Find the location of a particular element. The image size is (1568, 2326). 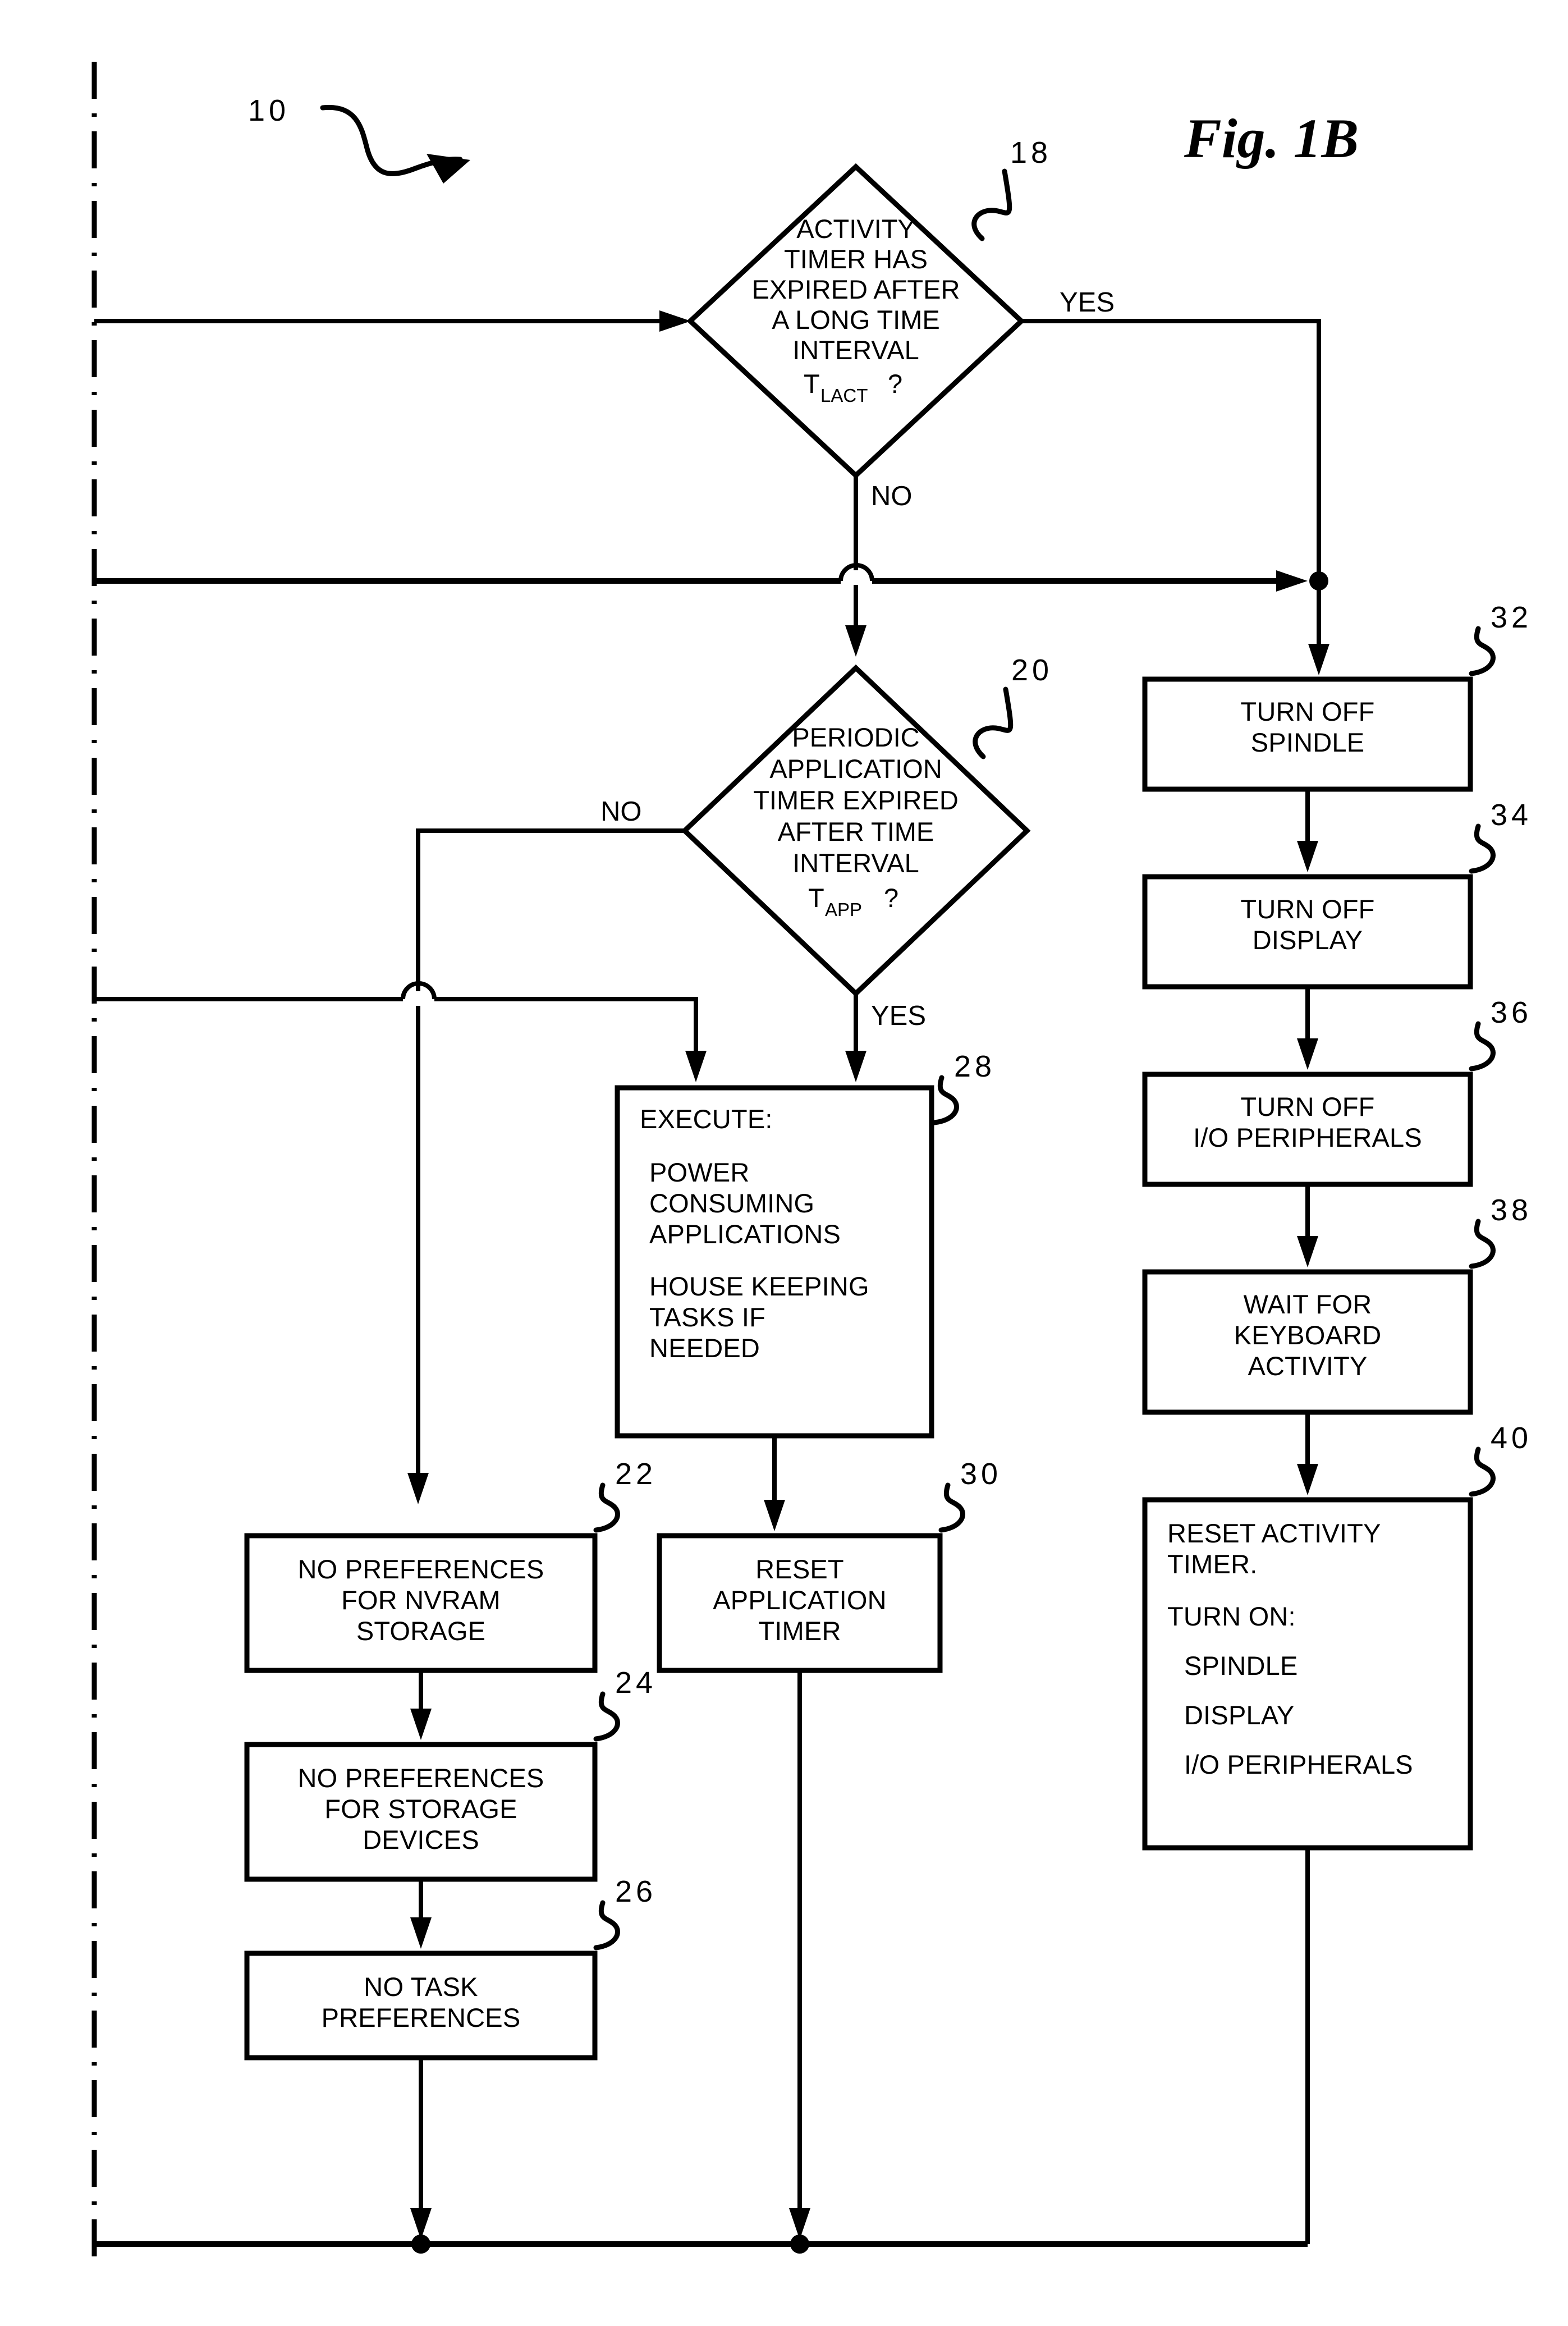

process-40-line-2: TIMER. is located at coordinates (1212, 1564).